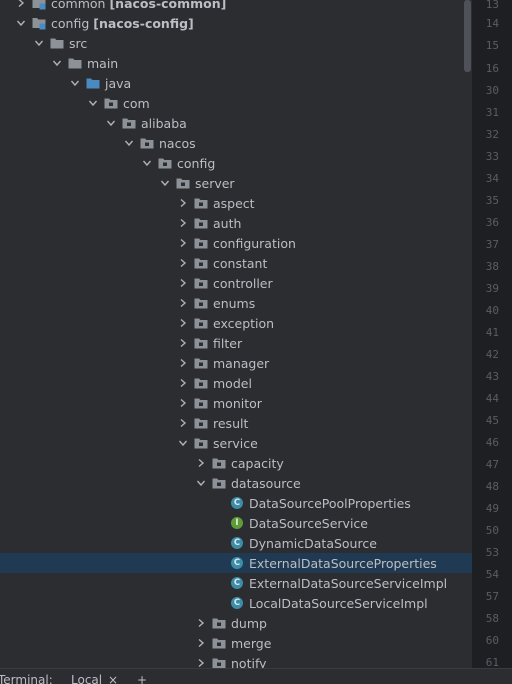 This screenshot has width=512, height=684. Describe the element at coordinates (236, 183) in the screenshot. I see `tree-item-server: server` at that location.